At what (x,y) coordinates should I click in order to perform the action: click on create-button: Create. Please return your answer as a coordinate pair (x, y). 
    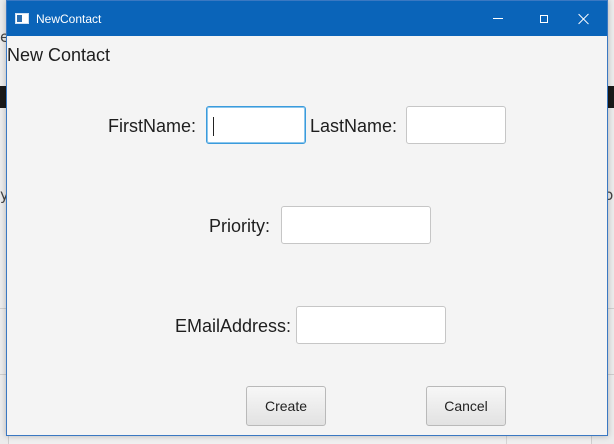
    Looking at the image, I should click on (286, 406).